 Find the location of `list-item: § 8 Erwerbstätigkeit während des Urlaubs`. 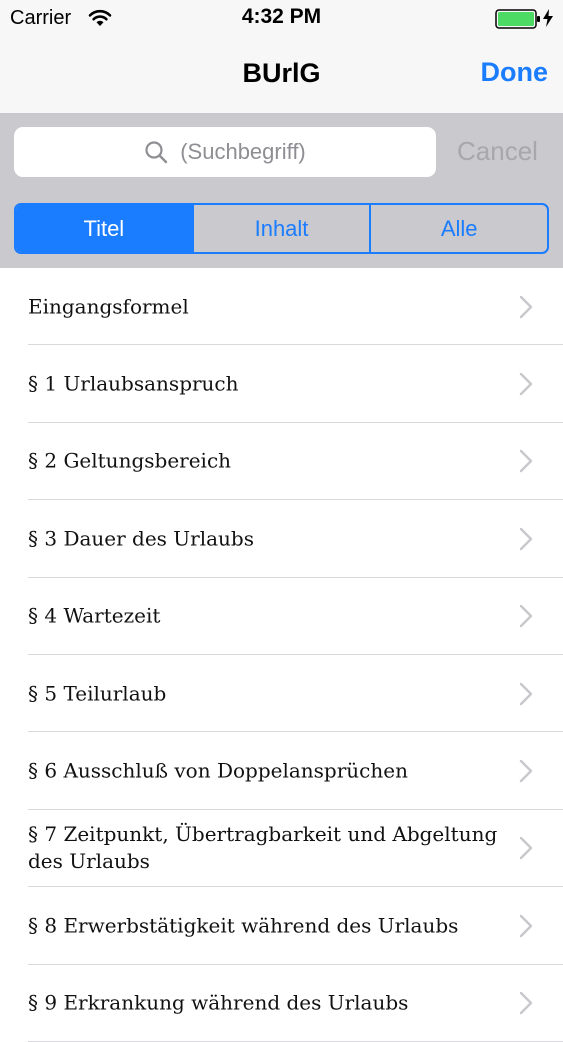

list-item: § 8 Erwerbstätigkeit während des Urlaubs is located at coordinates (281, 926).